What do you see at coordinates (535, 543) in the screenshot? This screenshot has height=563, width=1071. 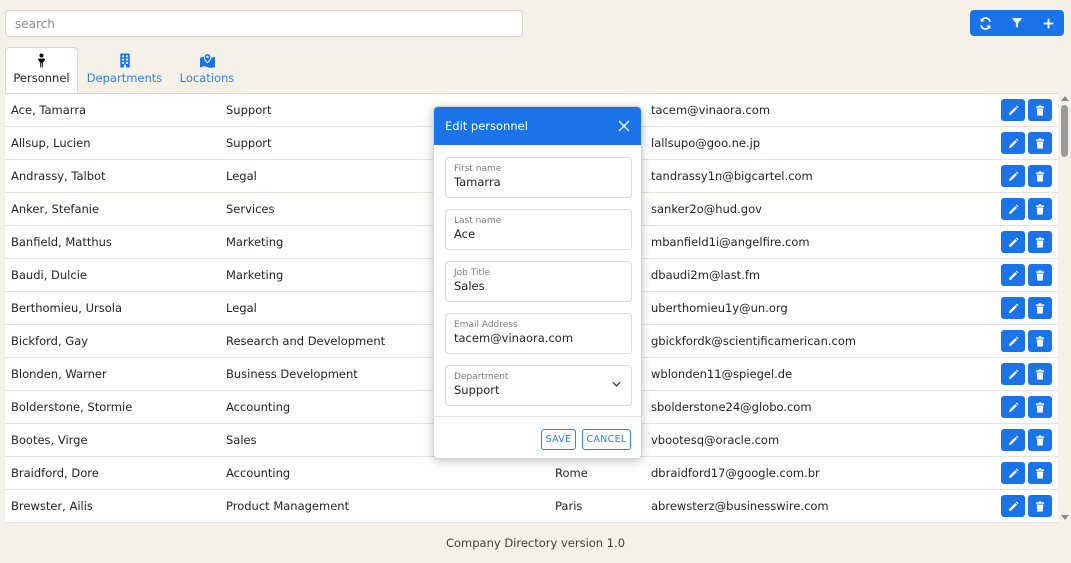 I see `footer-version: Company Directory version 1.0` at bounding box center [535, 543].